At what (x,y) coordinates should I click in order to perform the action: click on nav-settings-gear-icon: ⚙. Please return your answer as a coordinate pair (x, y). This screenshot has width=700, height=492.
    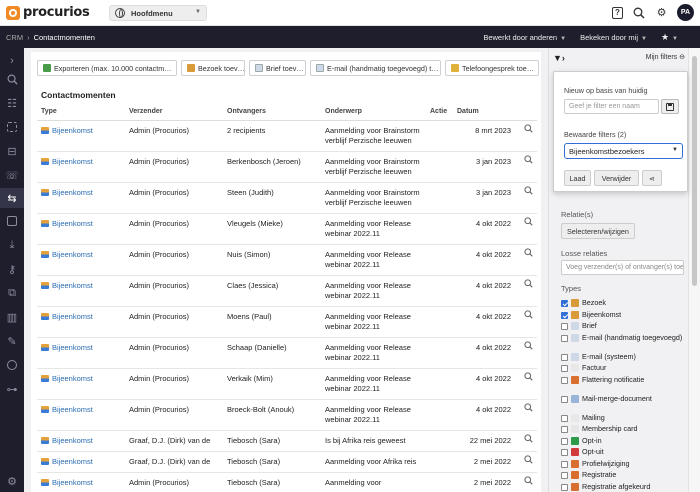
    Looking at the image, I should click on (12, 481).